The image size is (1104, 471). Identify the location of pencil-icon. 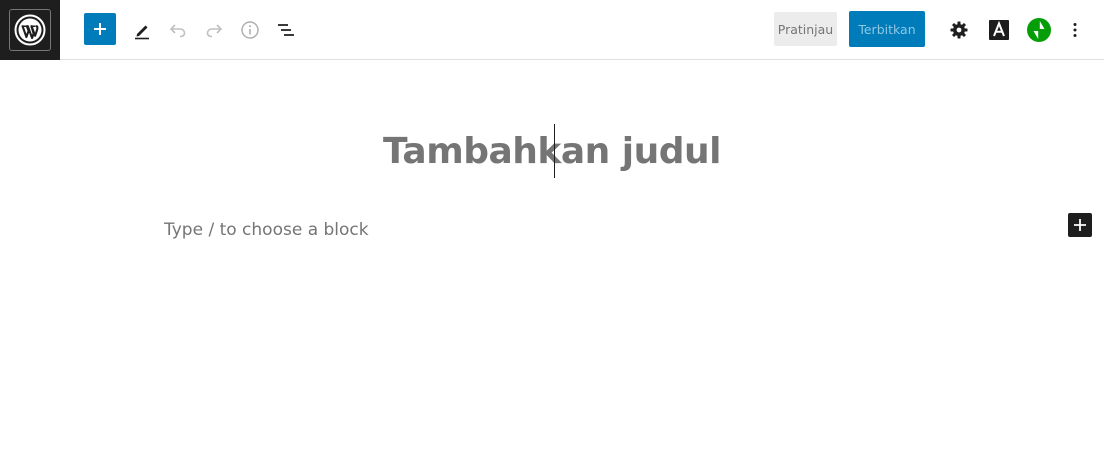
(142, 32).